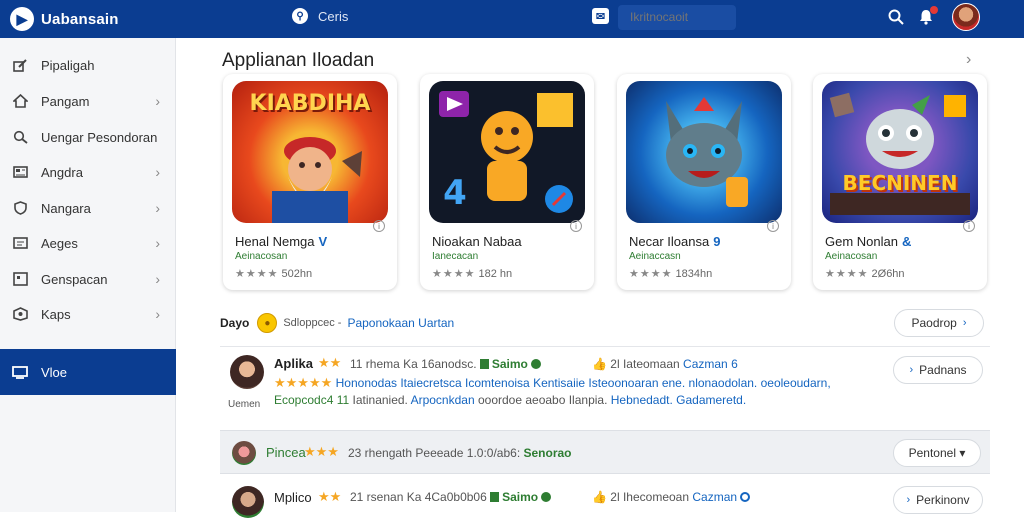 This screenshot has height=518, width=1024. What do you see at coordinates (88, 372) in the screenshot?
I see `sidebar-item-vloe: Vloe` at bounding box center [88, 372].